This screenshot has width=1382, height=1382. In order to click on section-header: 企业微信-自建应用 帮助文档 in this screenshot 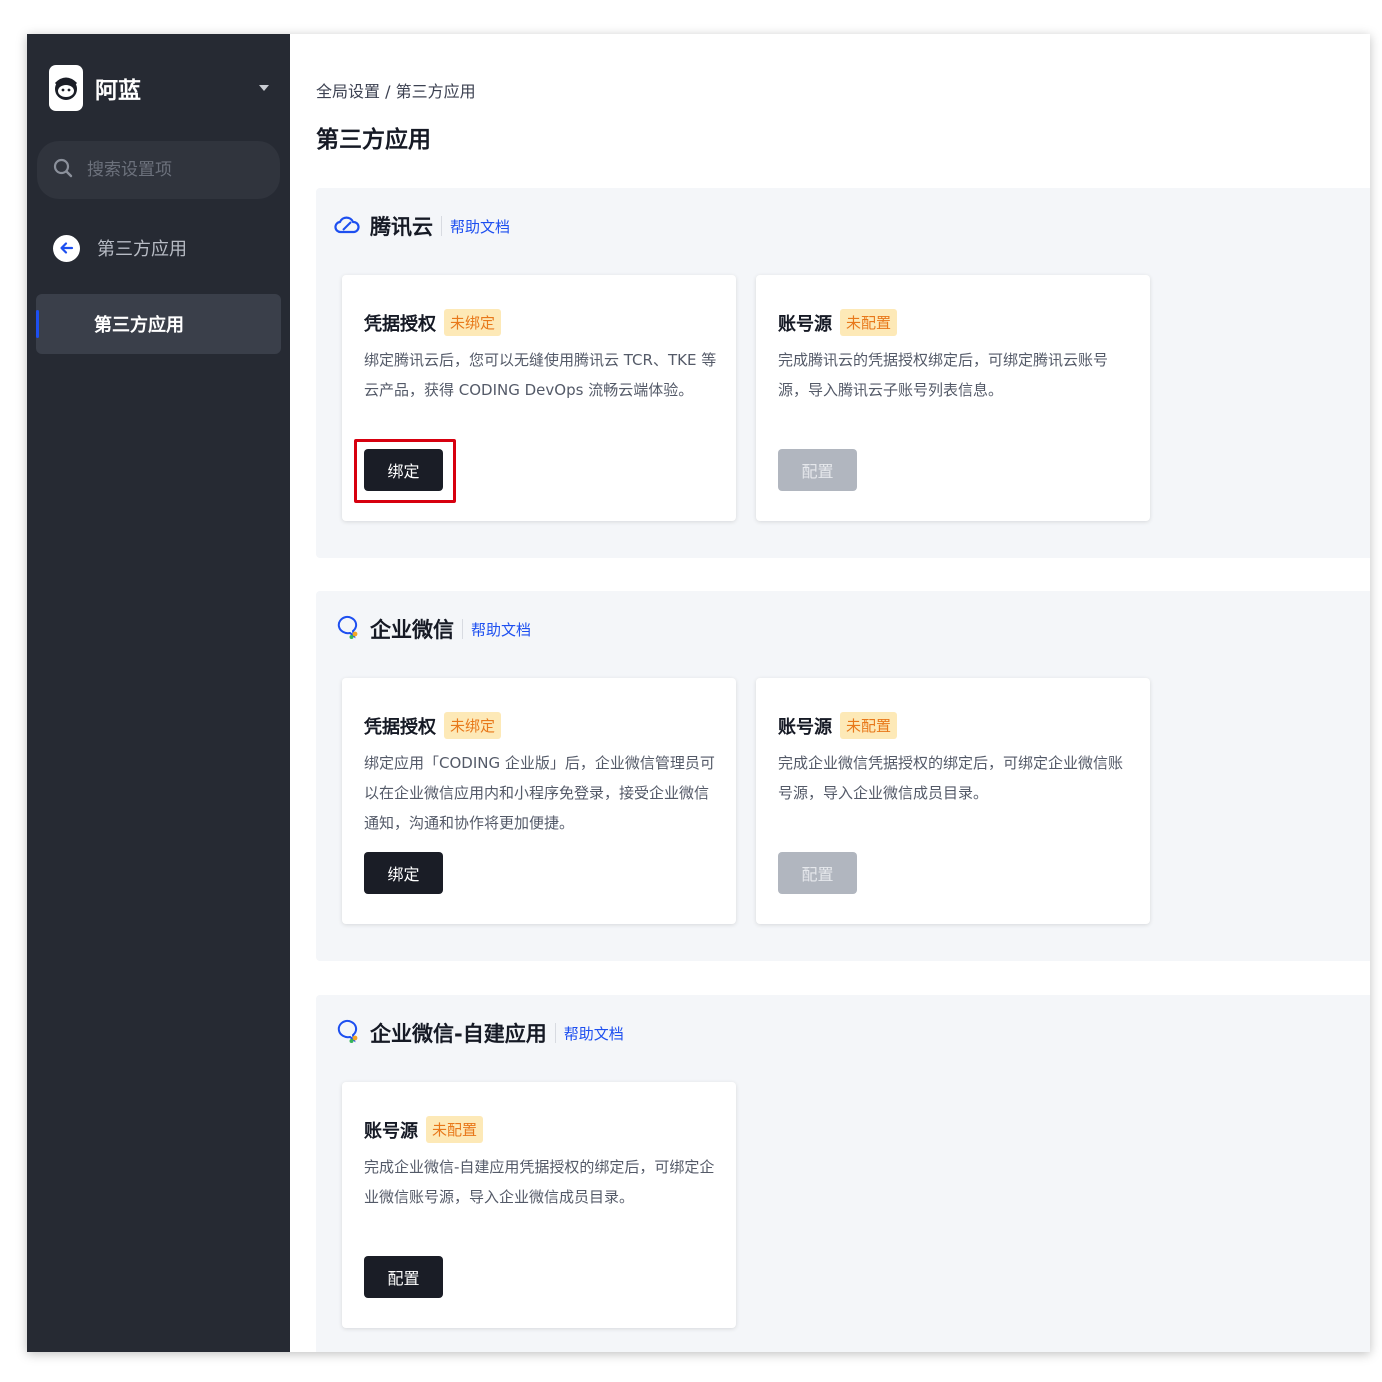, I will do `click(479, 1033)`.